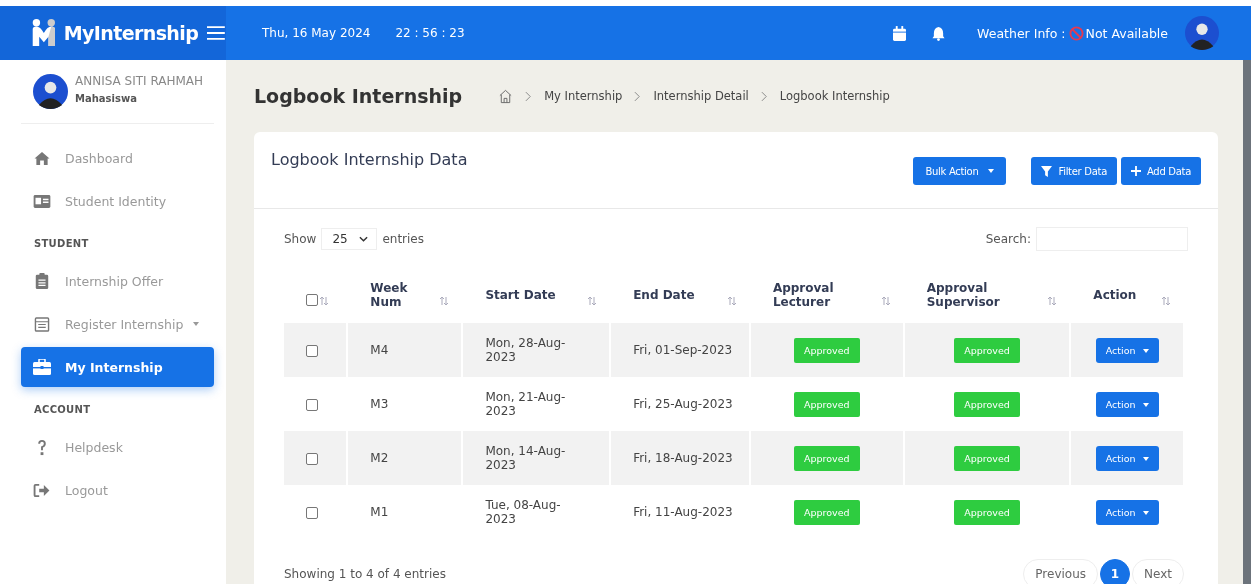 The width and height of the screenshot is (1251, 584). Describe the element at coordinates (117, 158) in the screenshot. I see `sidebar-item: Dashboard` at that location.